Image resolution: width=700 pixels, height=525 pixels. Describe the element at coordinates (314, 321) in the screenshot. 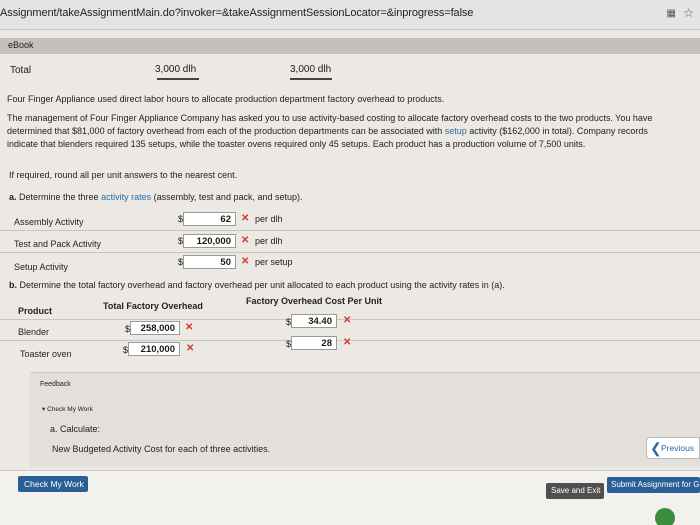

I see `blender-per-unit-input: 34.40` at that location.